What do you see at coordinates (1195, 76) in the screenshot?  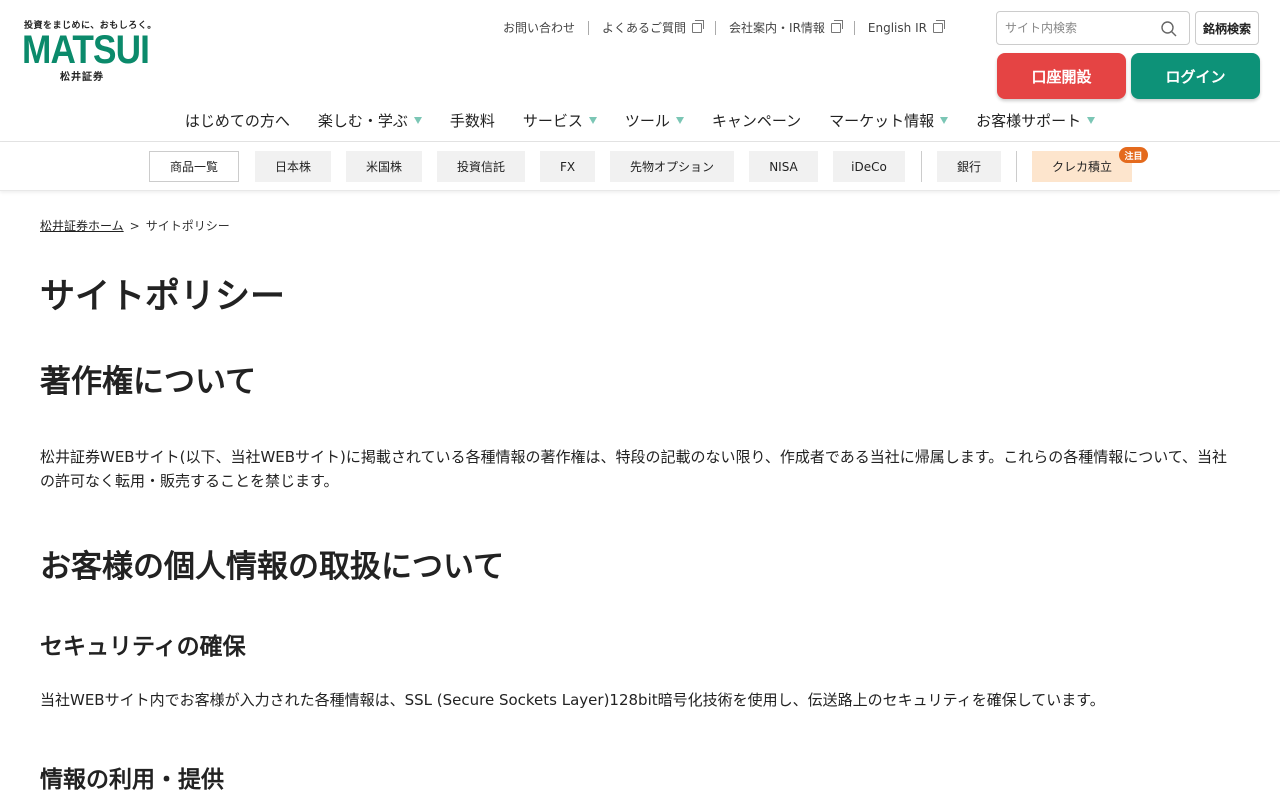 I see `login-button: ログイン` at bounding box center [1195, 76].